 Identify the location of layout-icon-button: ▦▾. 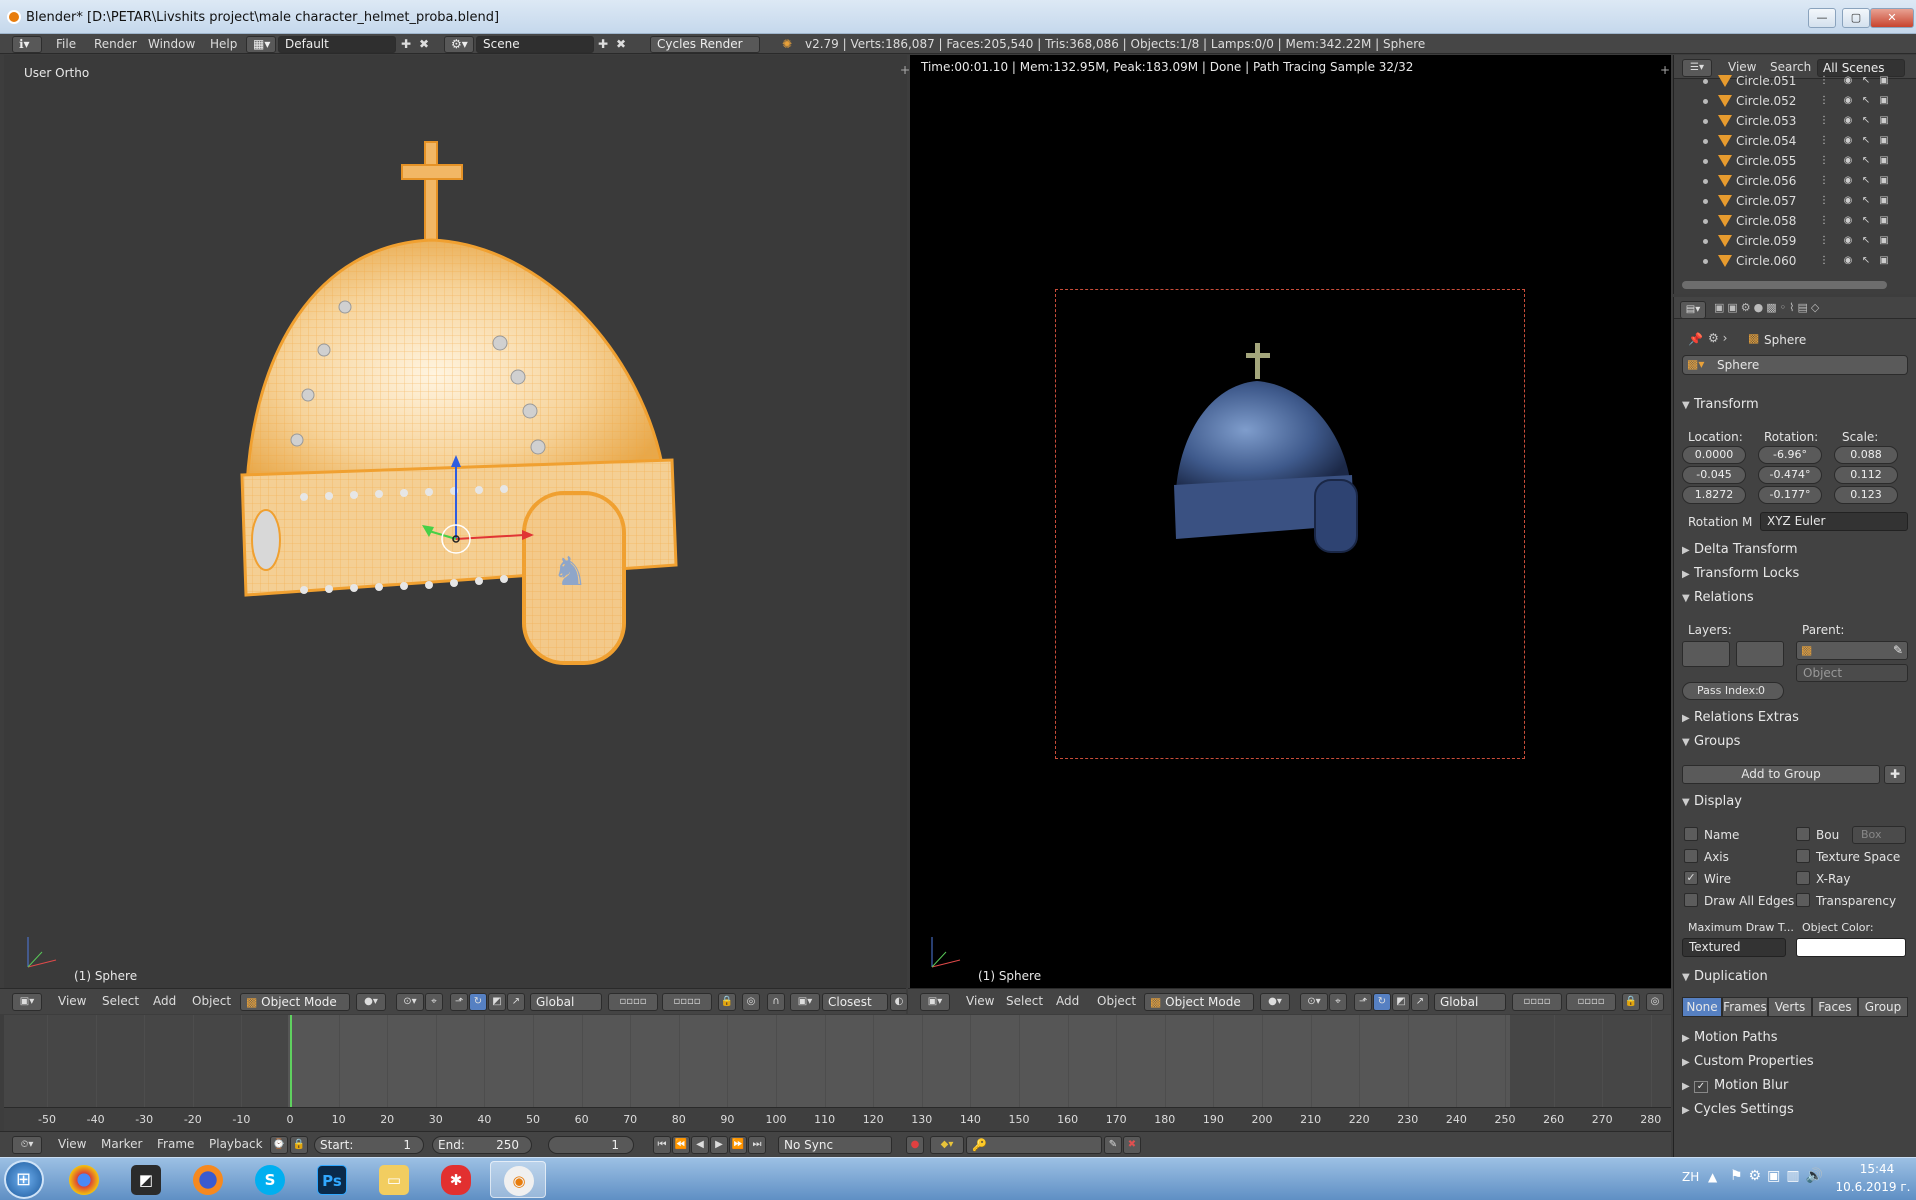
(261, 44).